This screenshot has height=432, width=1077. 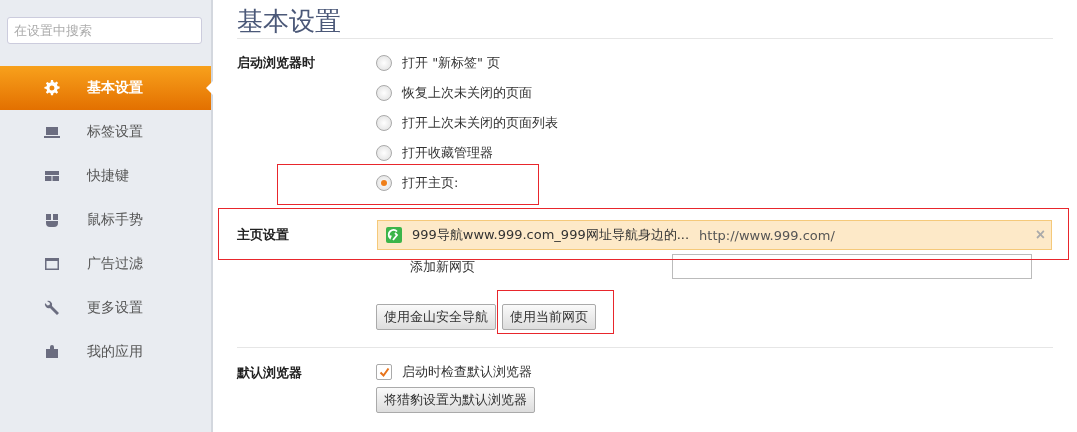 What do you see at coordinates (209, 88) in the screenshot?
I see `pointer-icon` at bounding box center [209, 88].